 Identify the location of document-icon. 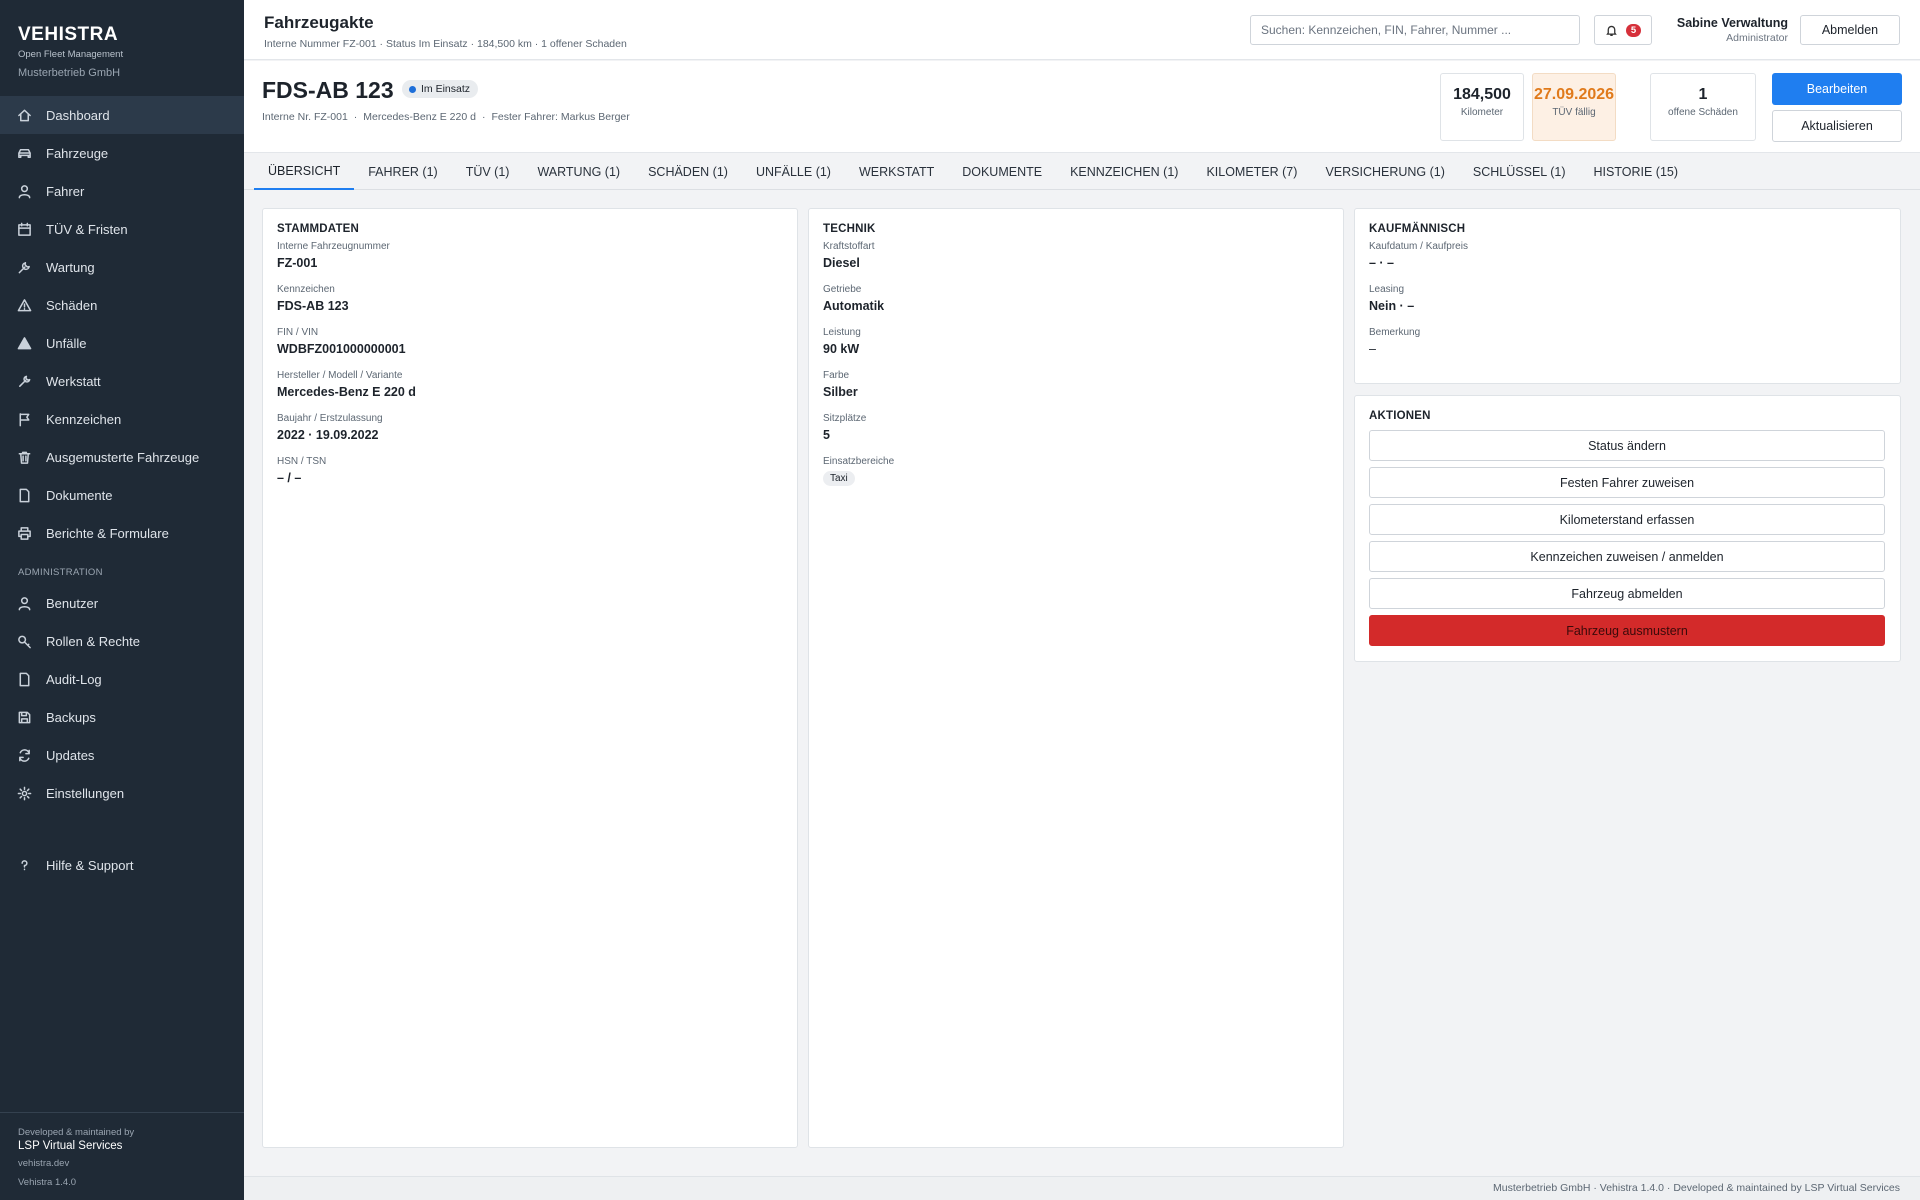
(24, 679).